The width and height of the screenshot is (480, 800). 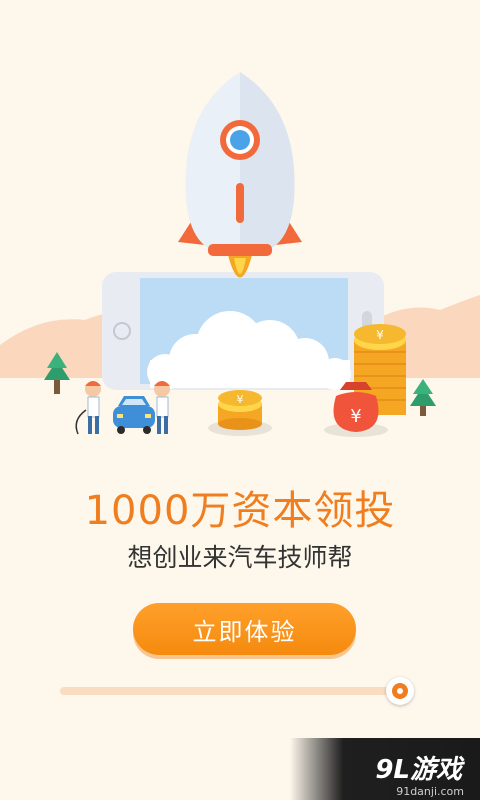 I want to click on rocket-icon, so click(x=240, y=164).